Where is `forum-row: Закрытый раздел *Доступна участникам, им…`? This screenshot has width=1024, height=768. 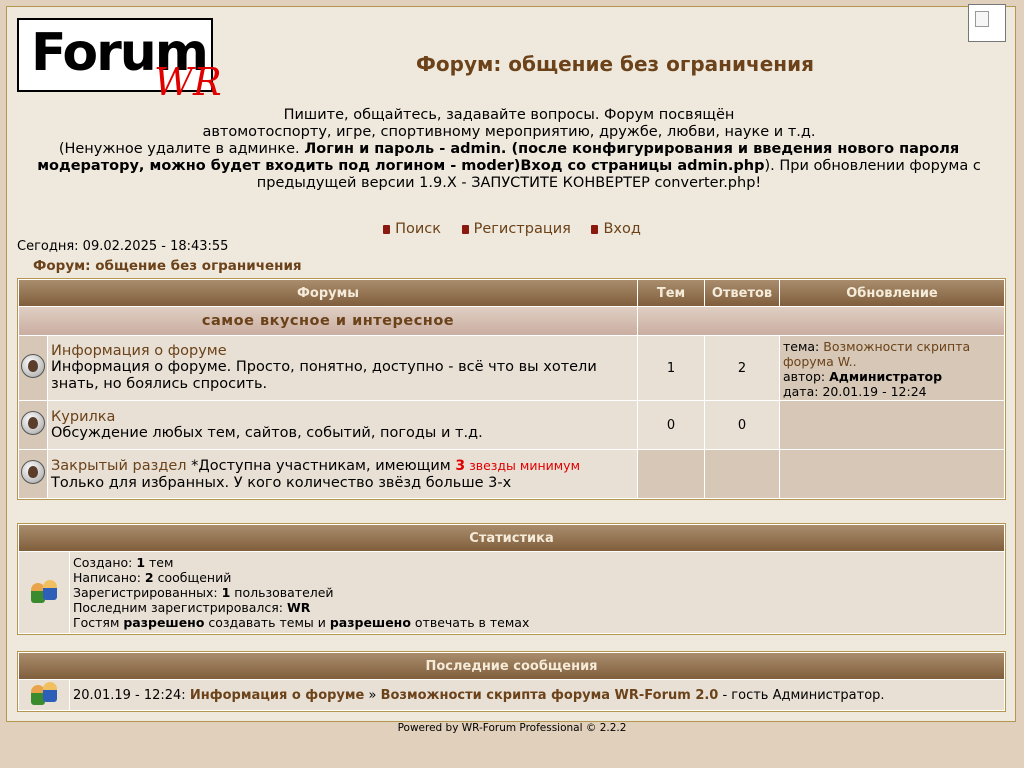 forum-row: Закрытый раздел *Доступна участникам, им… is located at coordinates (511, 474).